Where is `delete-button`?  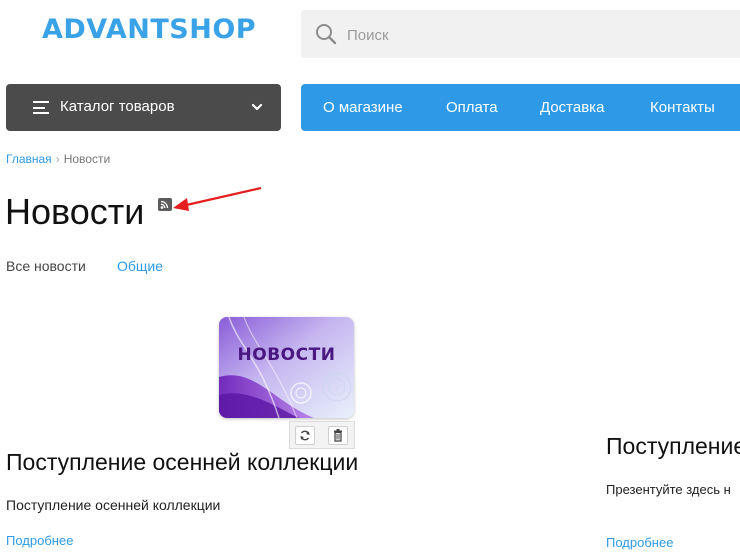 delete-button is located at coordinates (338, 435).